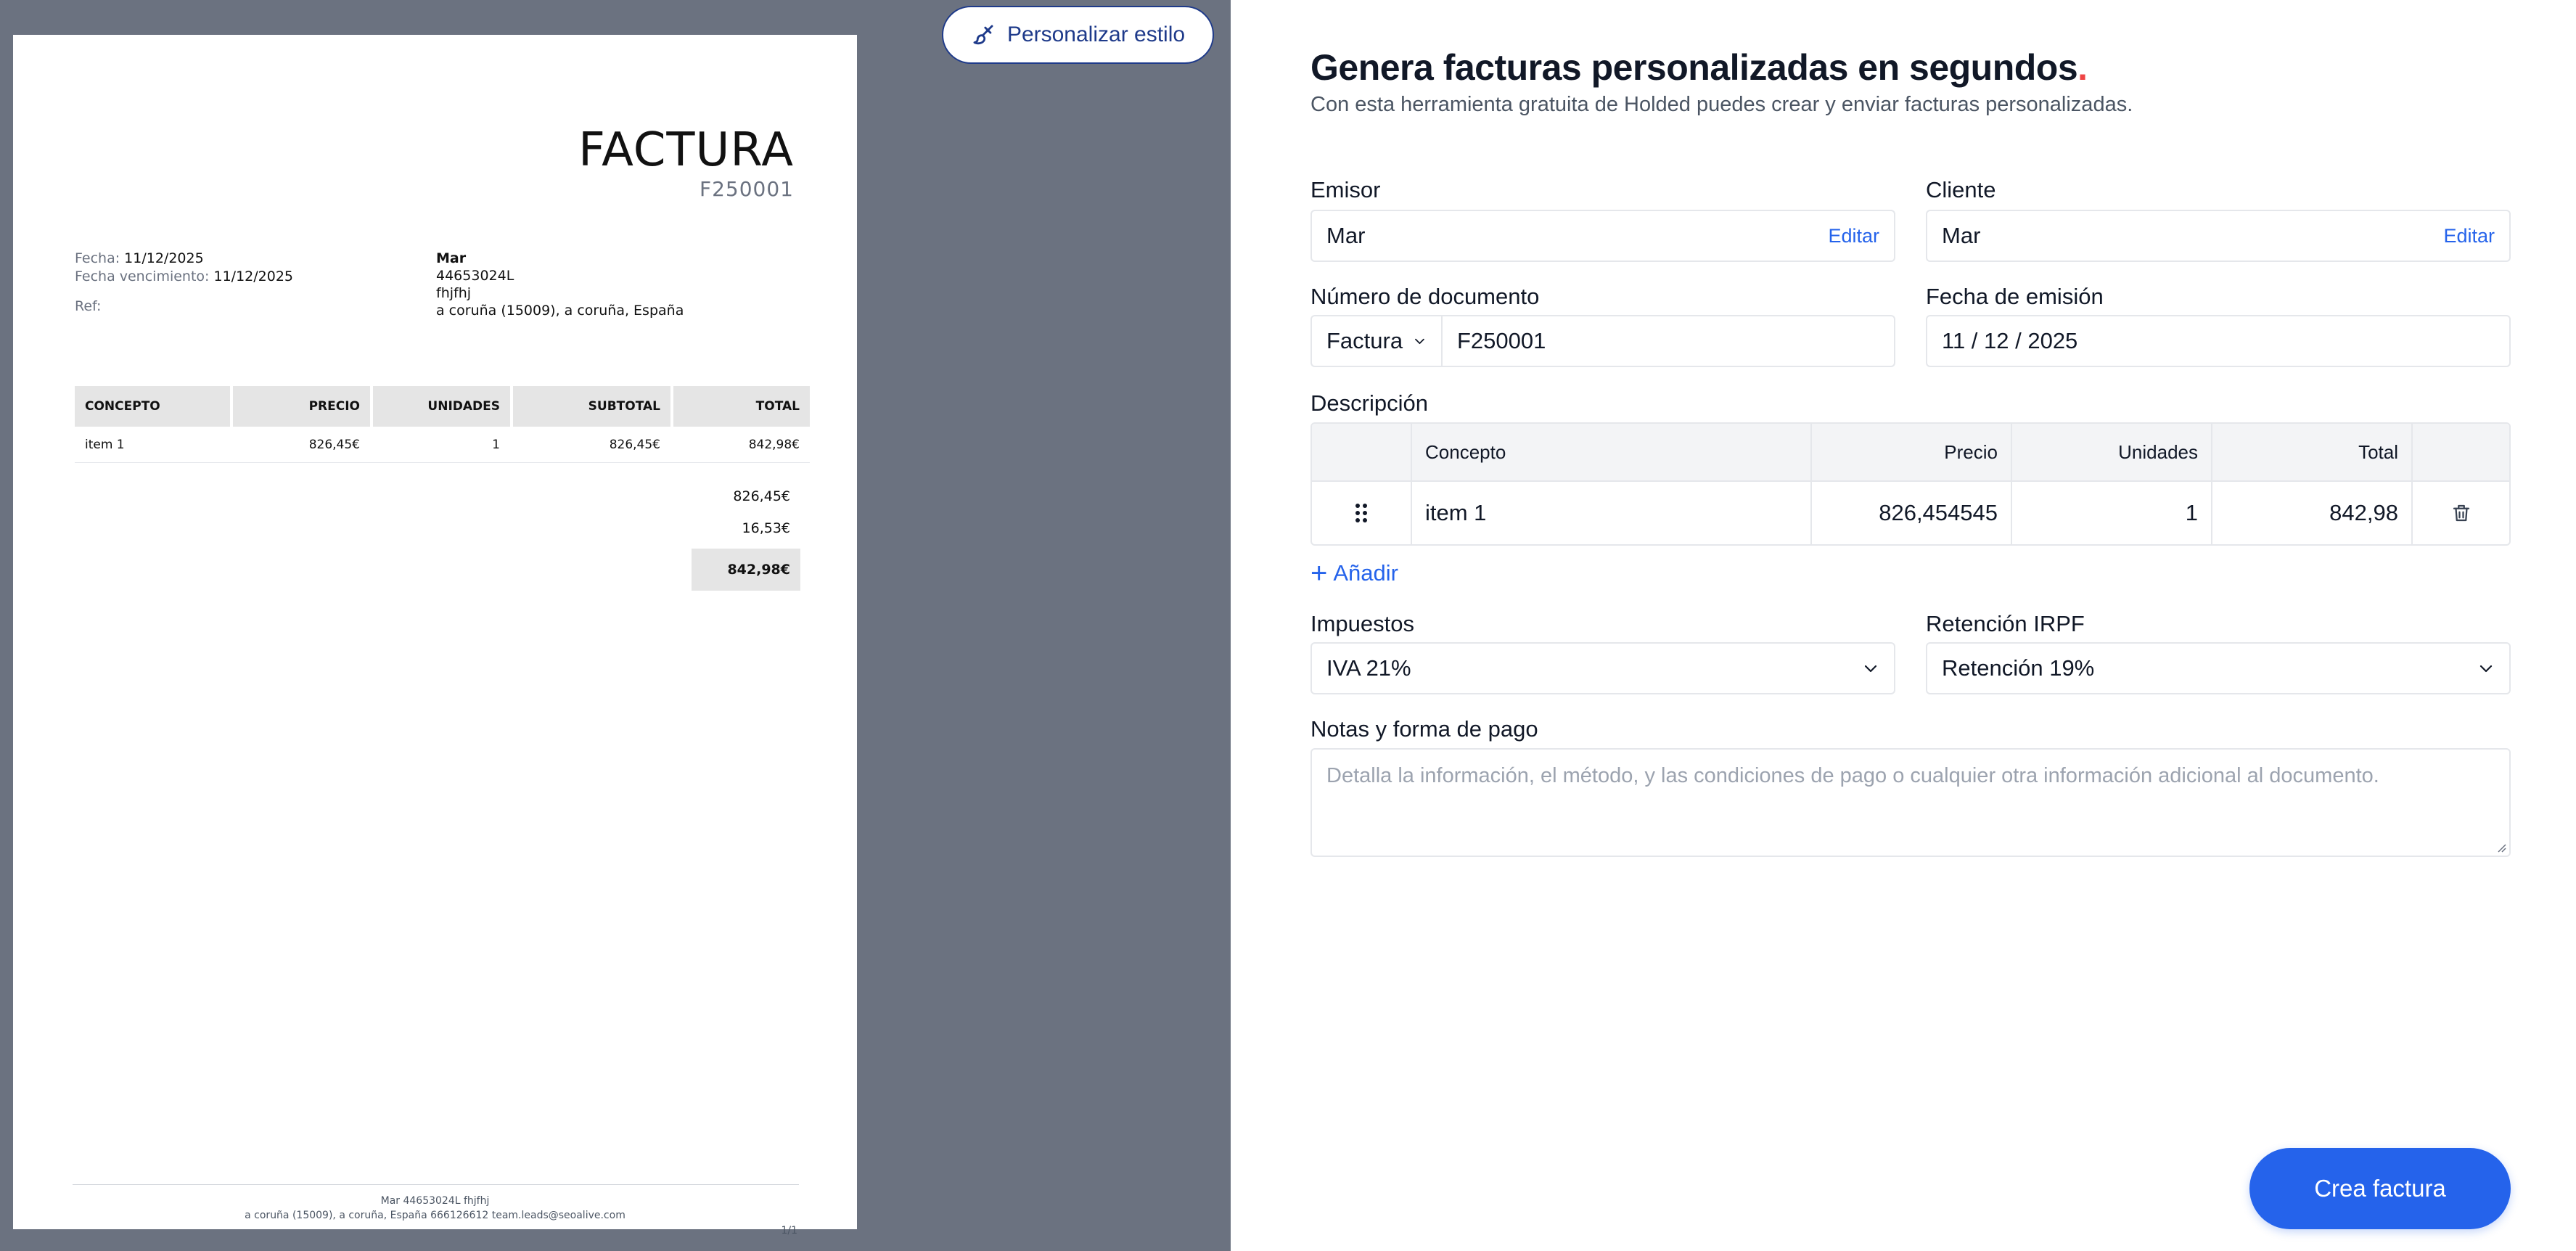  Describe the element at coordinates (1365, 573) in the screenshot. I see `add-line-label: Añadir` at that location.